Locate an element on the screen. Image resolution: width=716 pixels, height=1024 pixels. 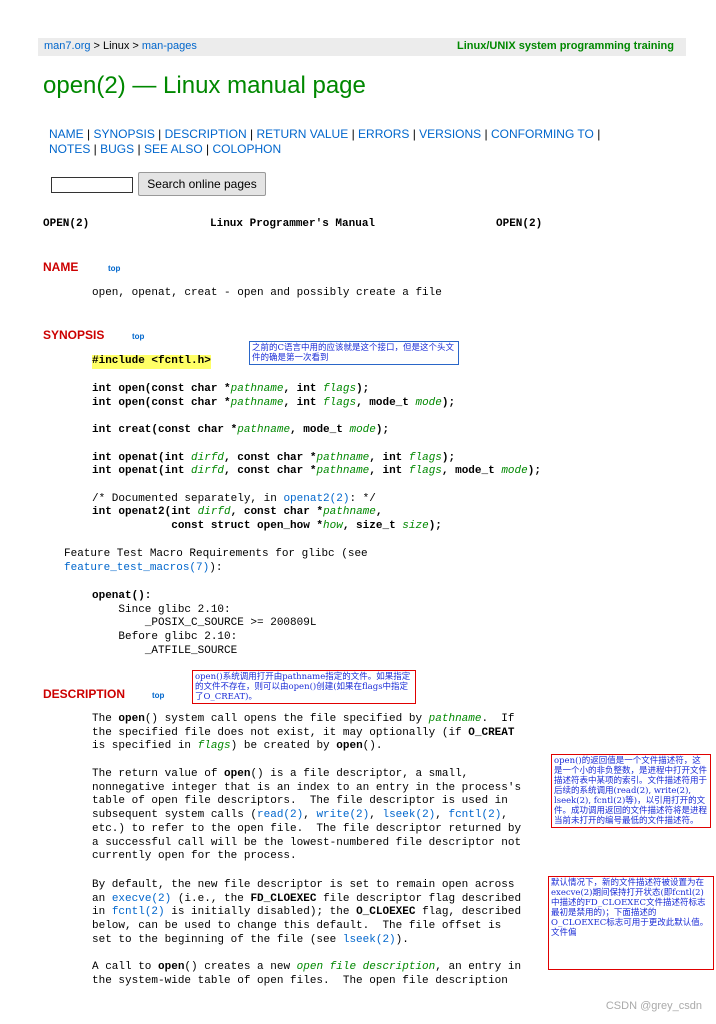
nav-see-also: SEE ALSO is located at coordinates (173, 149).